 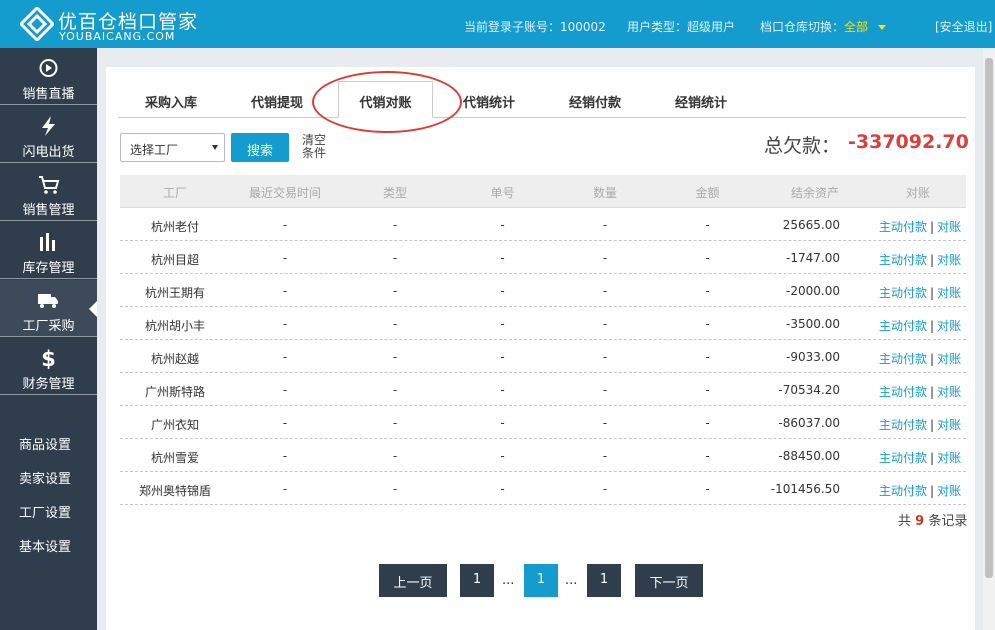 I want to click on sidebar-item-finance: $ 财务管理, so click(x=48, y=366).